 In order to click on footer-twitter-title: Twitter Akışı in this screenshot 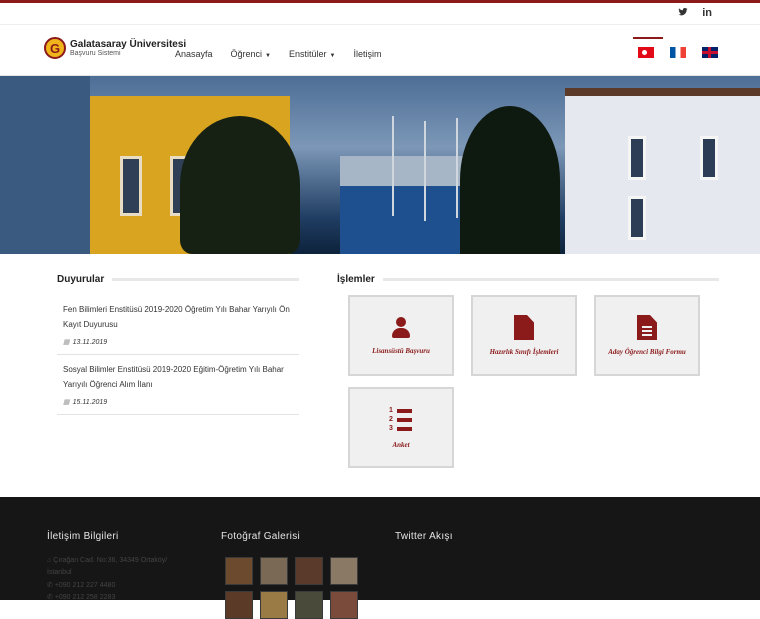, I will do `click(424, 536)`.